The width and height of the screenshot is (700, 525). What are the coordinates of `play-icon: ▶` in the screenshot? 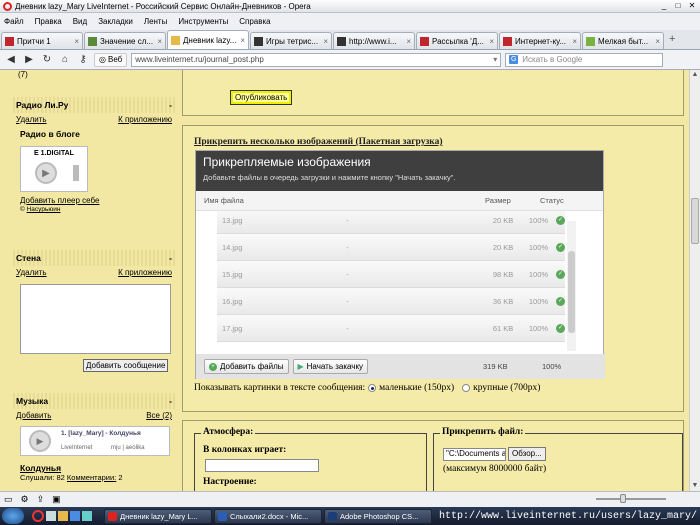 It's located at (46, 173).